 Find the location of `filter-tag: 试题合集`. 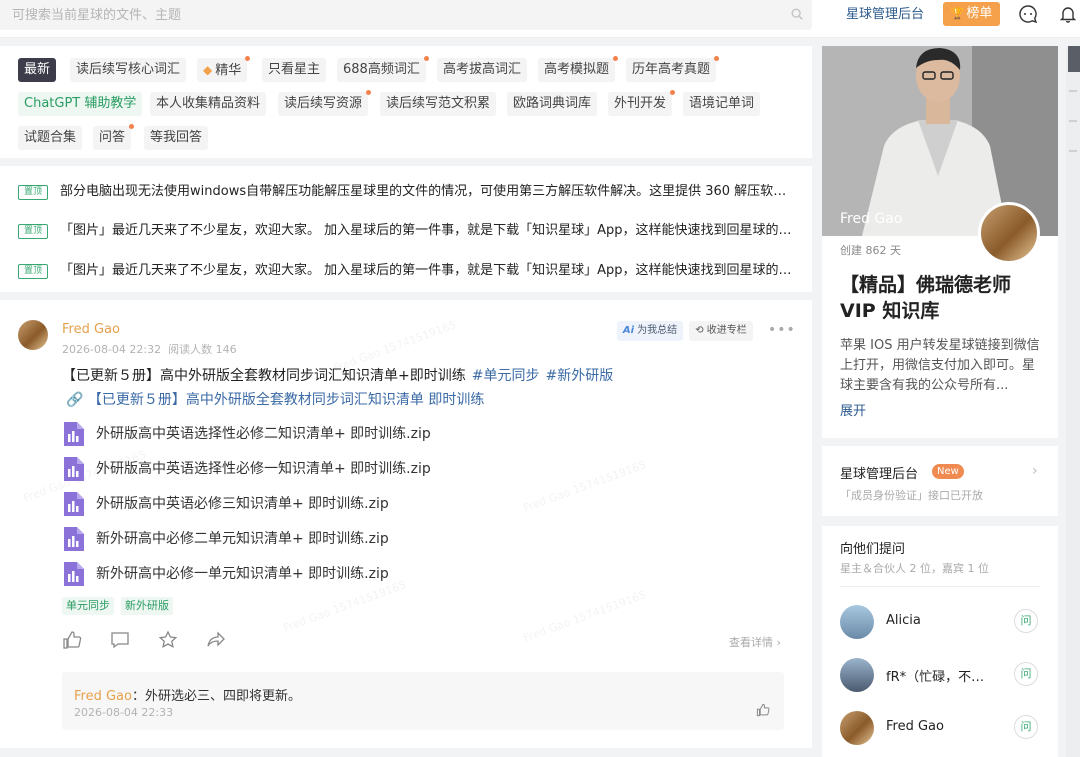

filter-tag: 试题合集 is located at coordinates (50, 138).